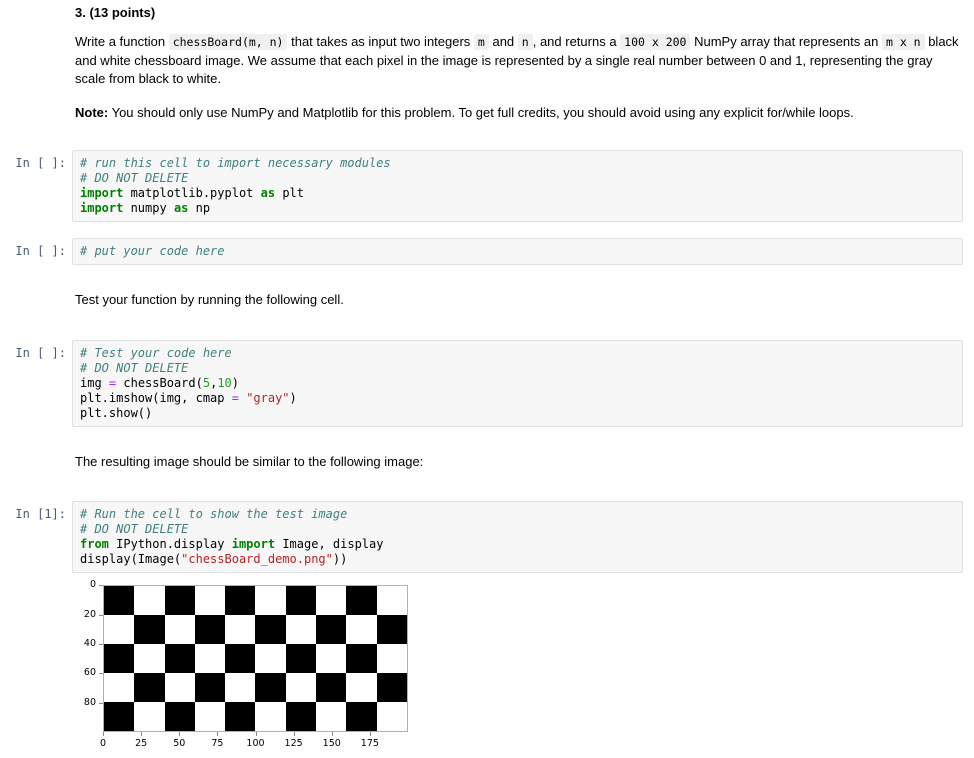  I want to click on x-tick-label: 175, so click(369, 744).